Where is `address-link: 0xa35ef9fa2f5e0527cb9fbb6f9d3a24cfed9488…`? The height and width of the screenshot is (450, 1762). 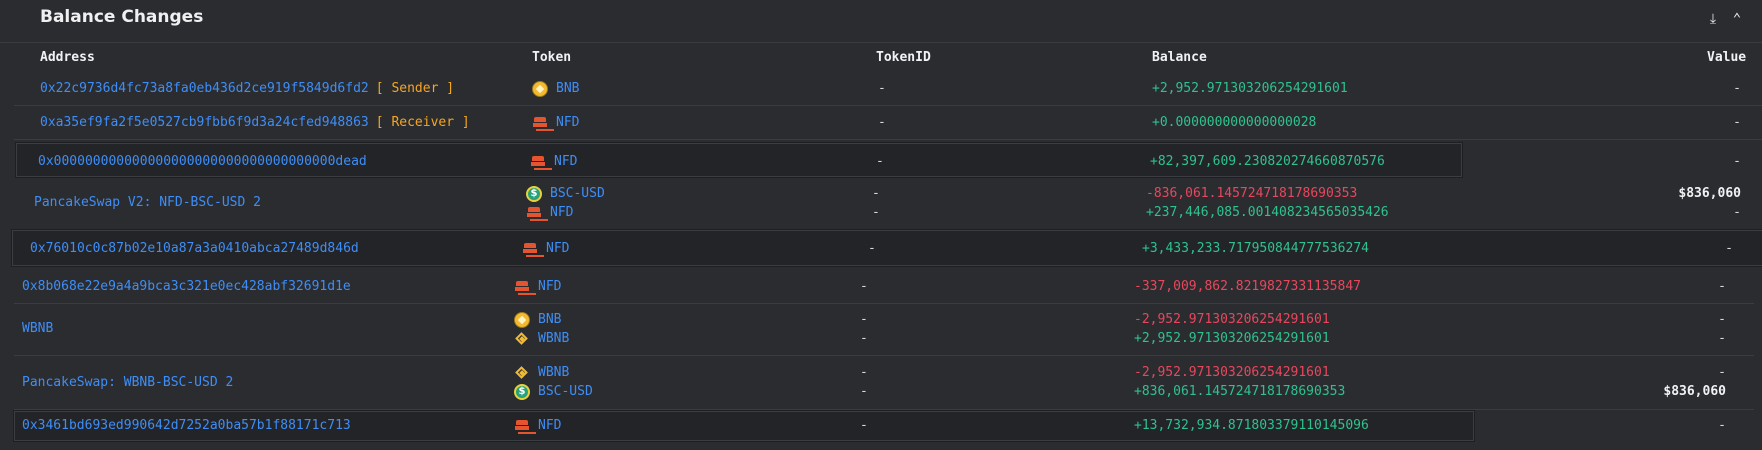 address-link: 0xa35ef9fa2f5e0527cb9fbb6f9d3a24cfed9488… is located at coordinates (204, 122).